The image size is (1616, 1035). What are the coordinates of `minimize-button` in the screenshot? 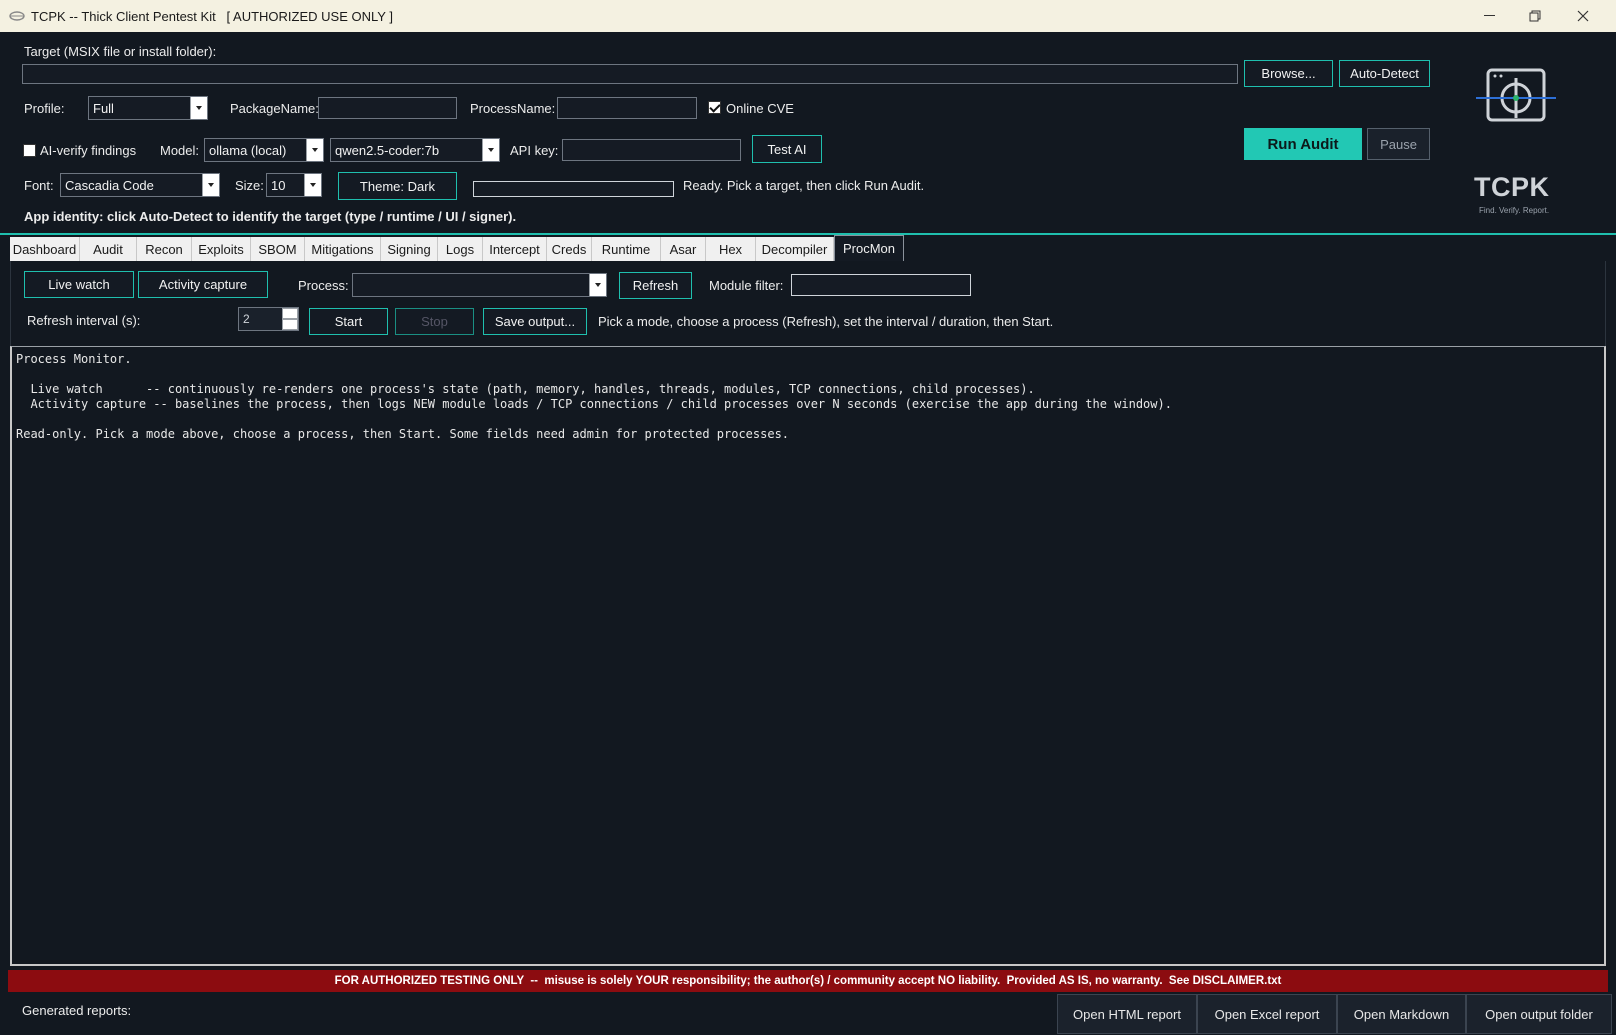 It's located at (1489, 16).